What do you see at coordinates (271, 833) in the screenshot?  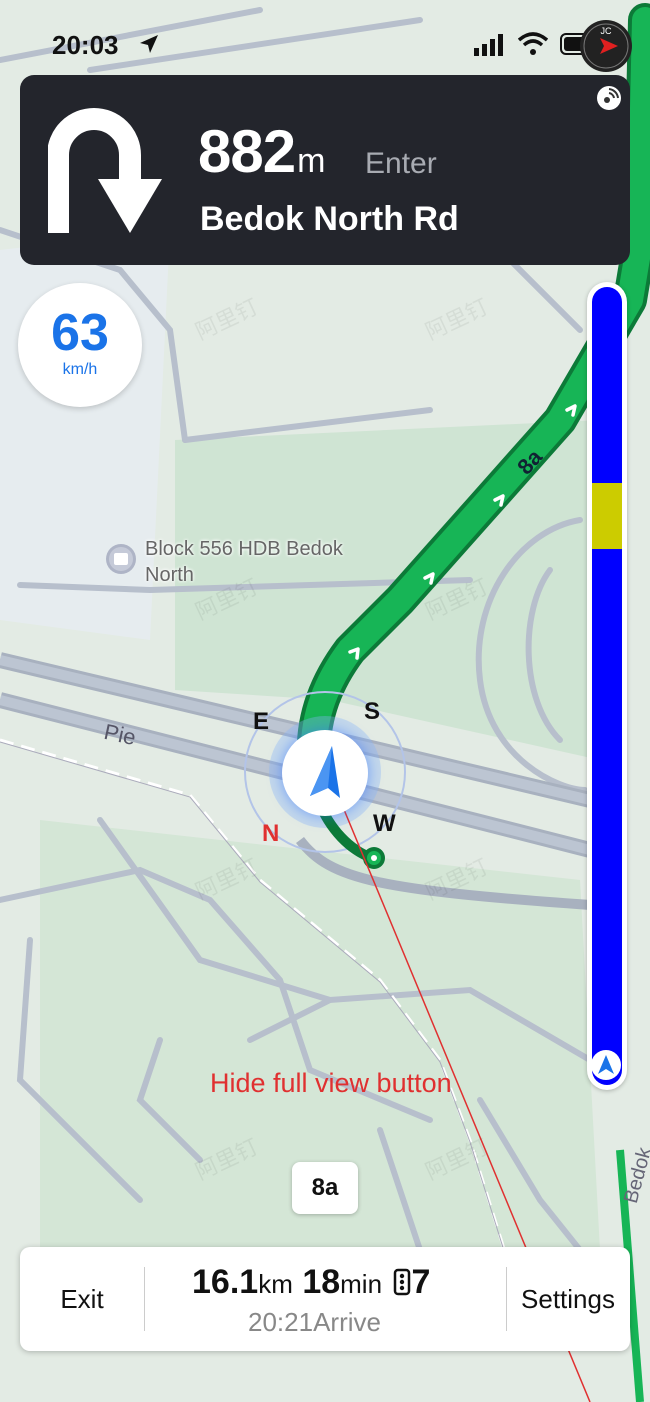 I see `compass-north: N` at bounding box center [271, 833].